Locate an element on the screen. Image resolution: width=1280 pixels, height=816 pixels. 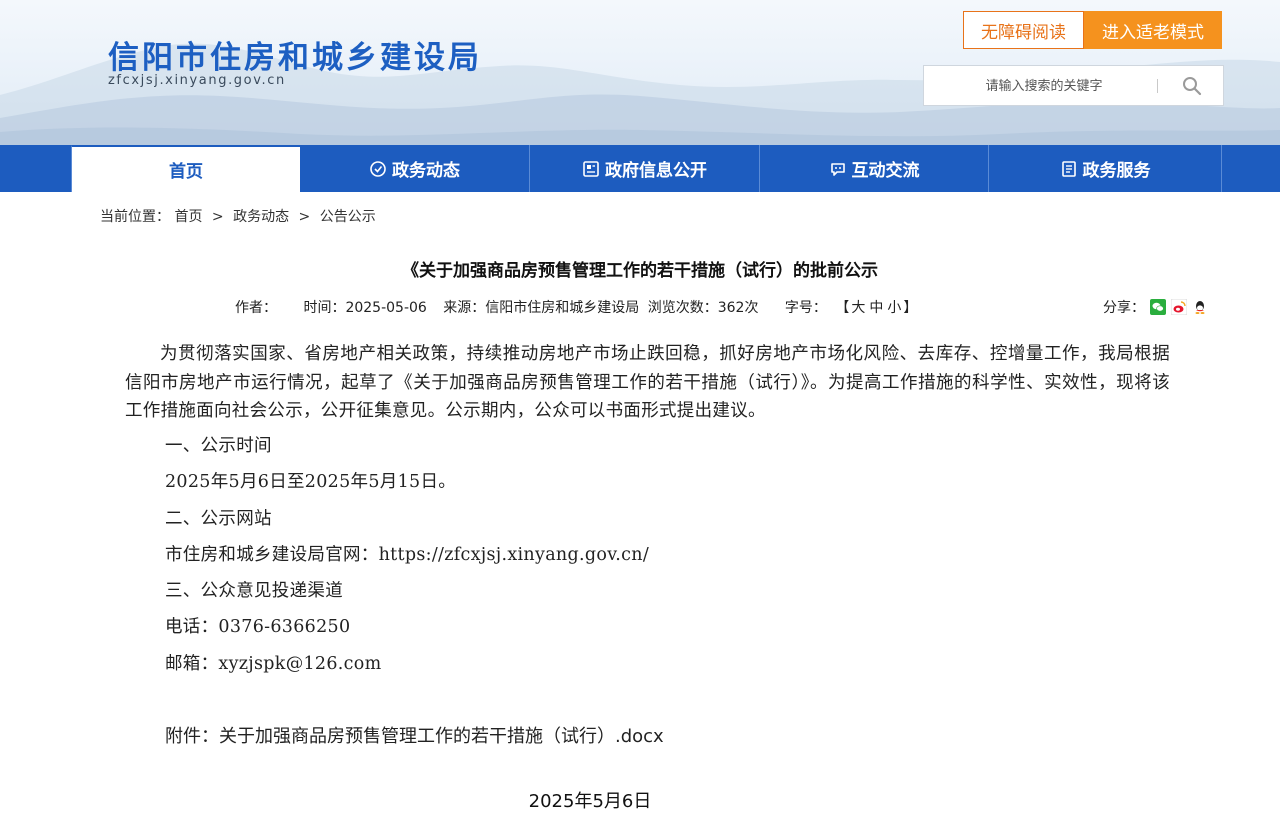
accessibility-reading-button: 无障碍阅读 is located at coordinates (1023, 30).